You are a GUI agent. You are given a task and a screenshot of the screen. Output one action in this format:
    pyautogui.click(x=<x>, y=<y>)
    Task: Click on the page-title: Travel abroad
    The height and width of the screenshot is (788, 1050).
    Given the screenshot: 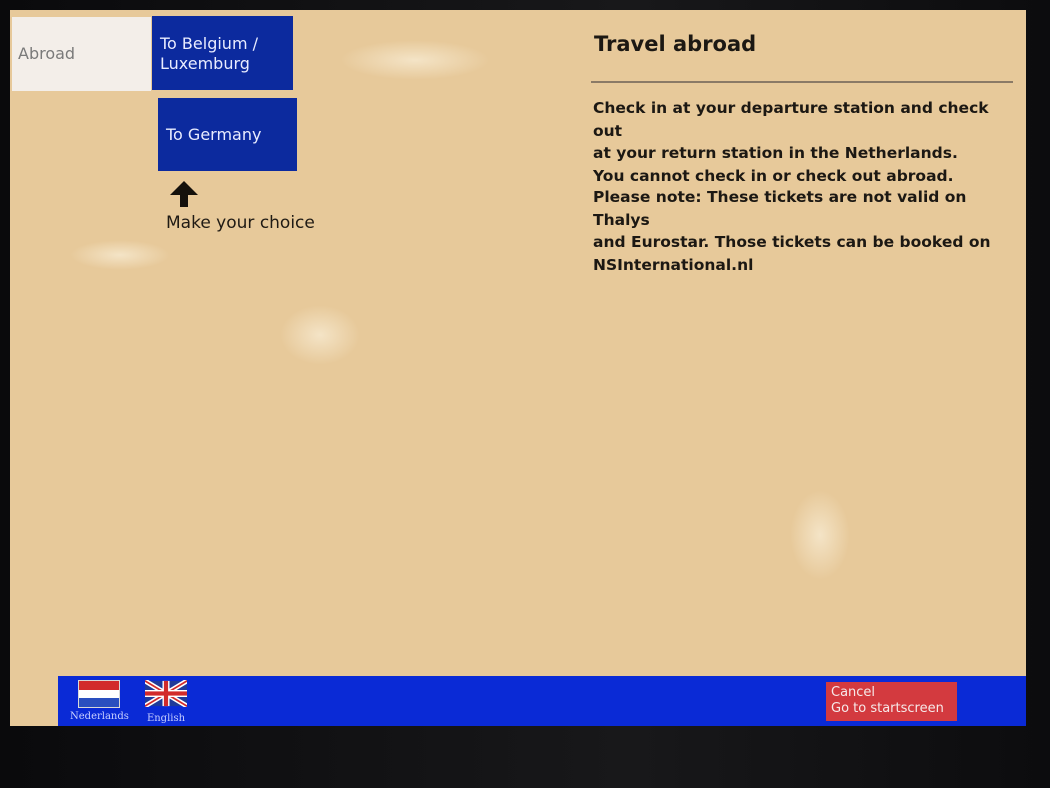 What is the action you would take?
    pyautogui.click(x=675, y=44)
    